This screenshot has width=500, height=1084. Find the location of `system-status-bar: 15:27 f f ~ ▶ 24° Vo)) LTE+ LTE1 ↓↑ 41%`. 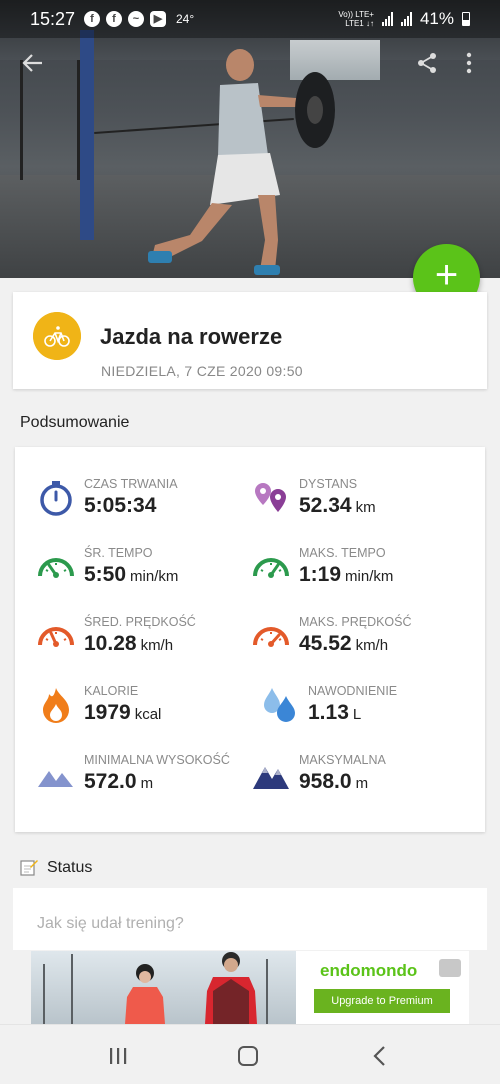

system-status-bar: 15:27 f f ~ ▶ 24° Vo)) LTE+ LTE1 ↓↑ 41% is located at coordinates (250, 19).